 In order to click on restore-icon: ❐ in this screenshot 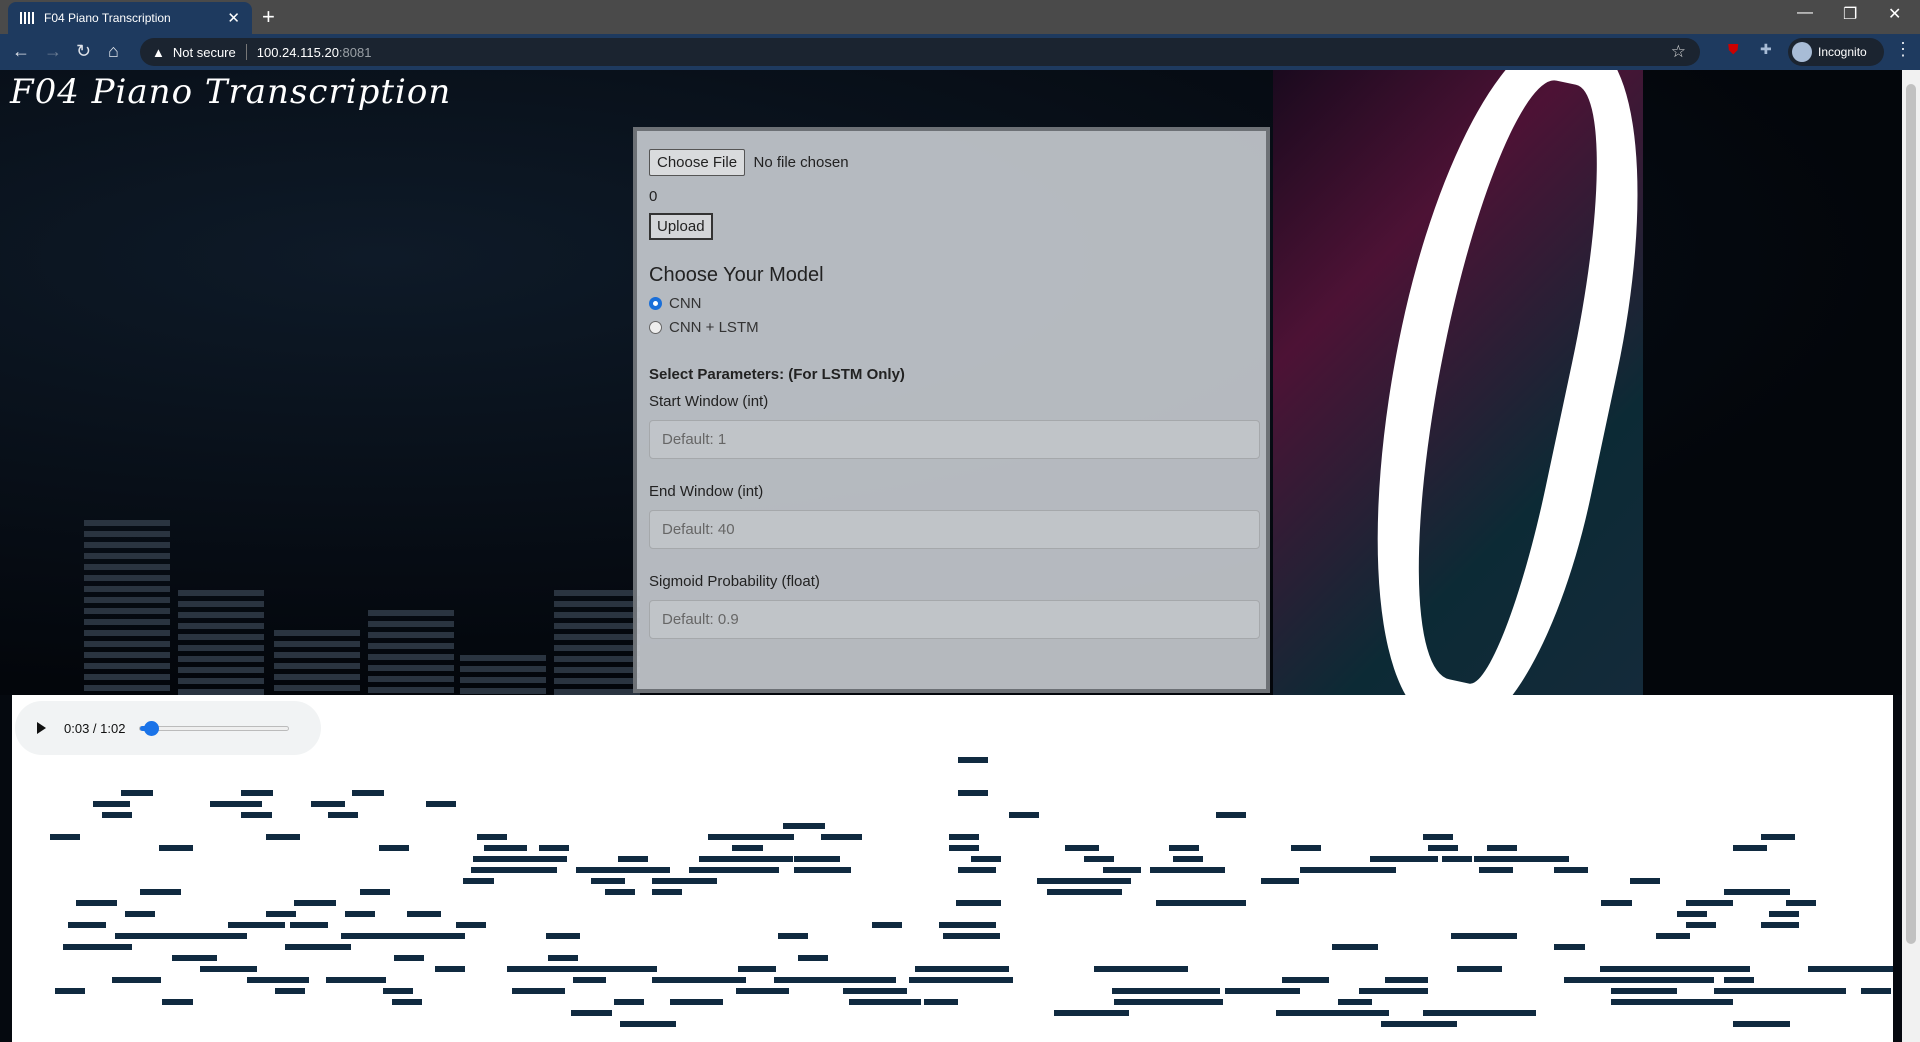, I will do `click(1850, 14)`.